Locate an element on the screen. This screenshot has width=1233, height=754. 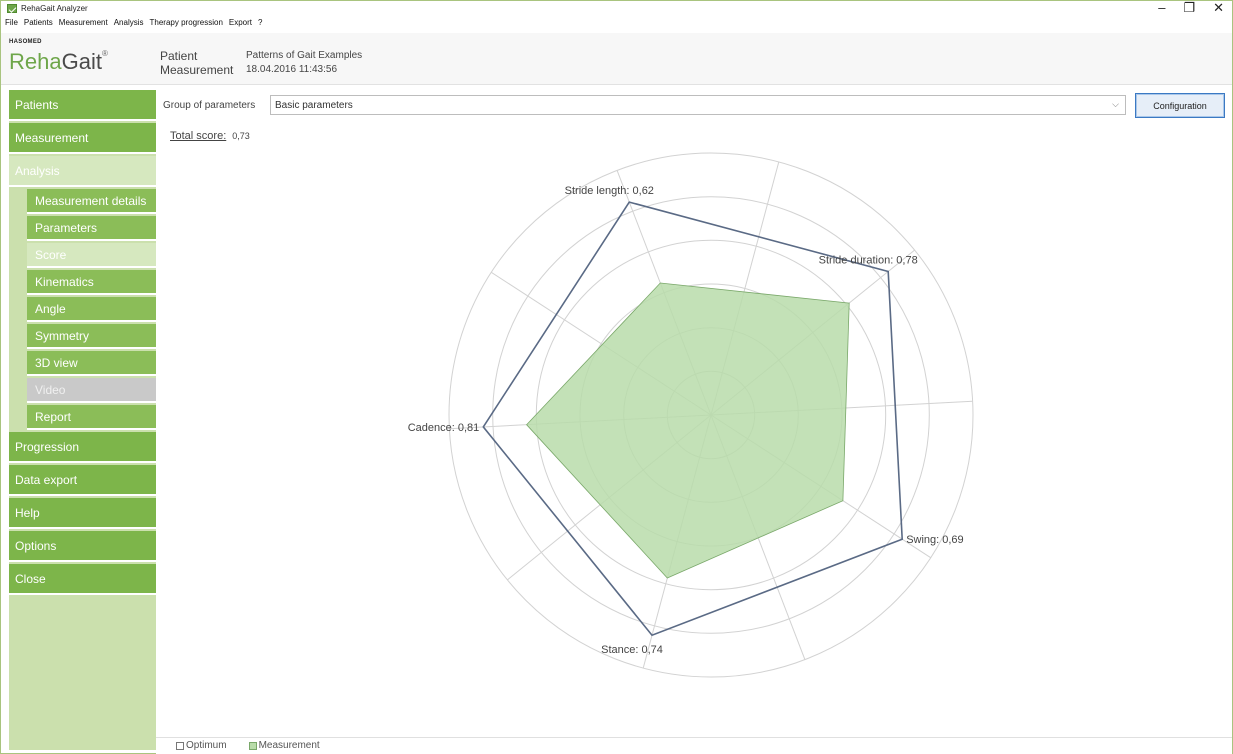
menu-patients: Patients is located at coordinates (38, 24).